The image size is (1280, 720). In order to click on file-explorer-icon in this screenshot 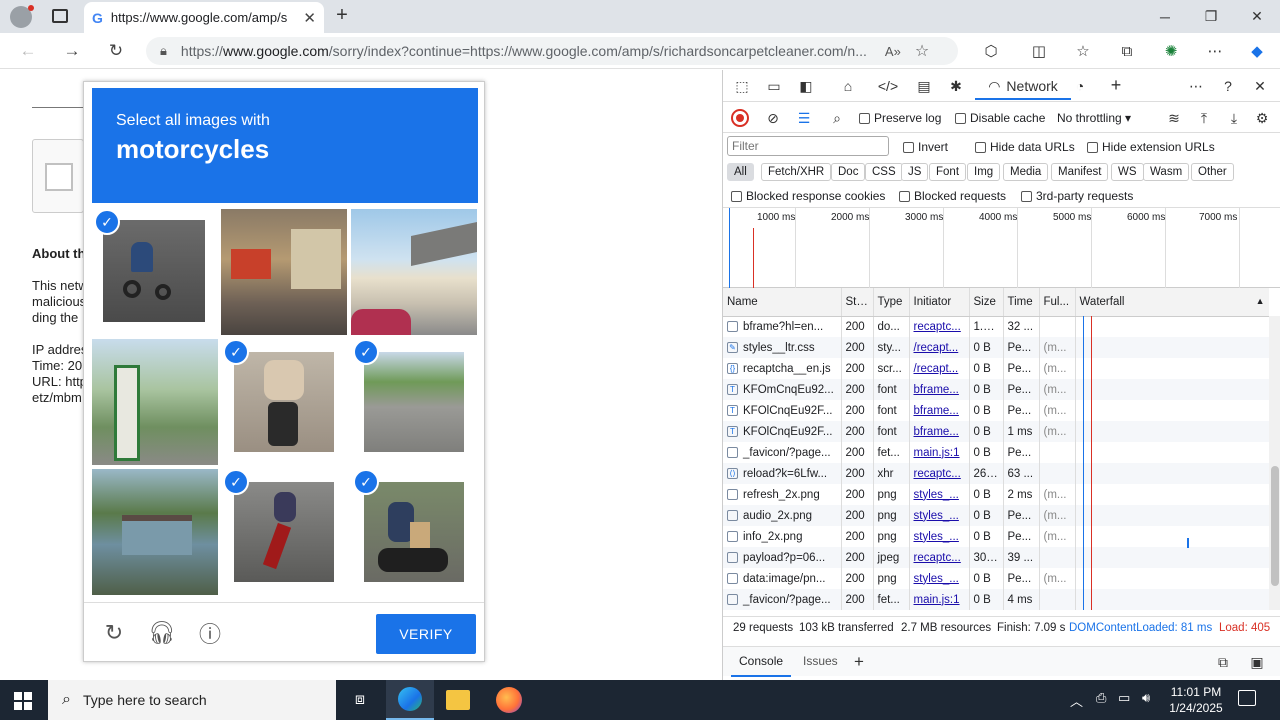, I will do `click(458, 700)`.